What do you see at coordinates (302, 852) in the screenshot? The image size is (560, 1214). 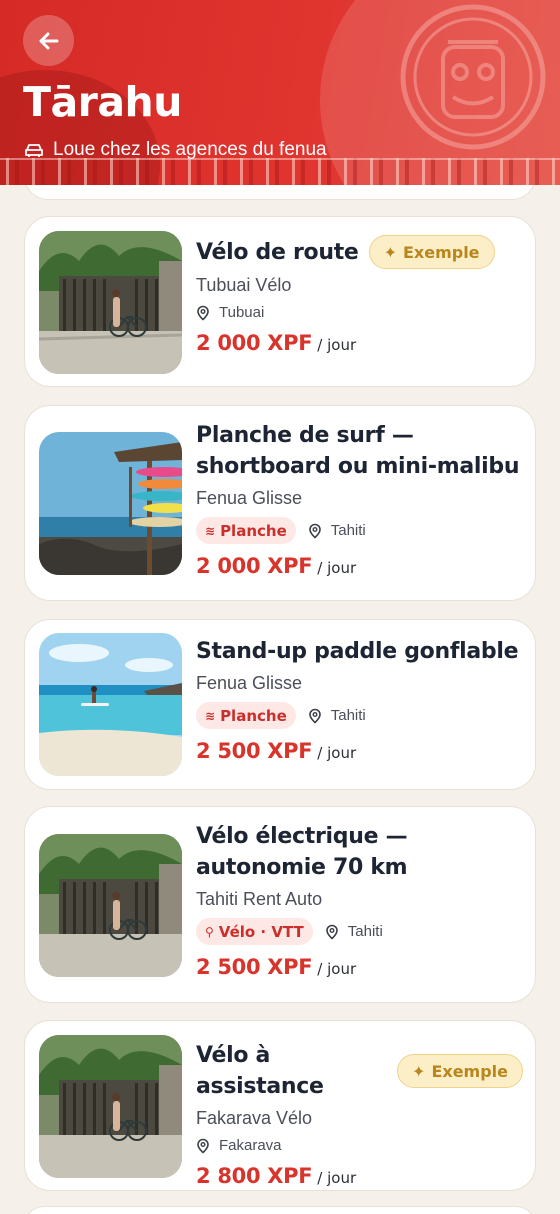 I see `listing-name: Vélo électrique — autonomie 70 km` at bounding box center [302, 852].